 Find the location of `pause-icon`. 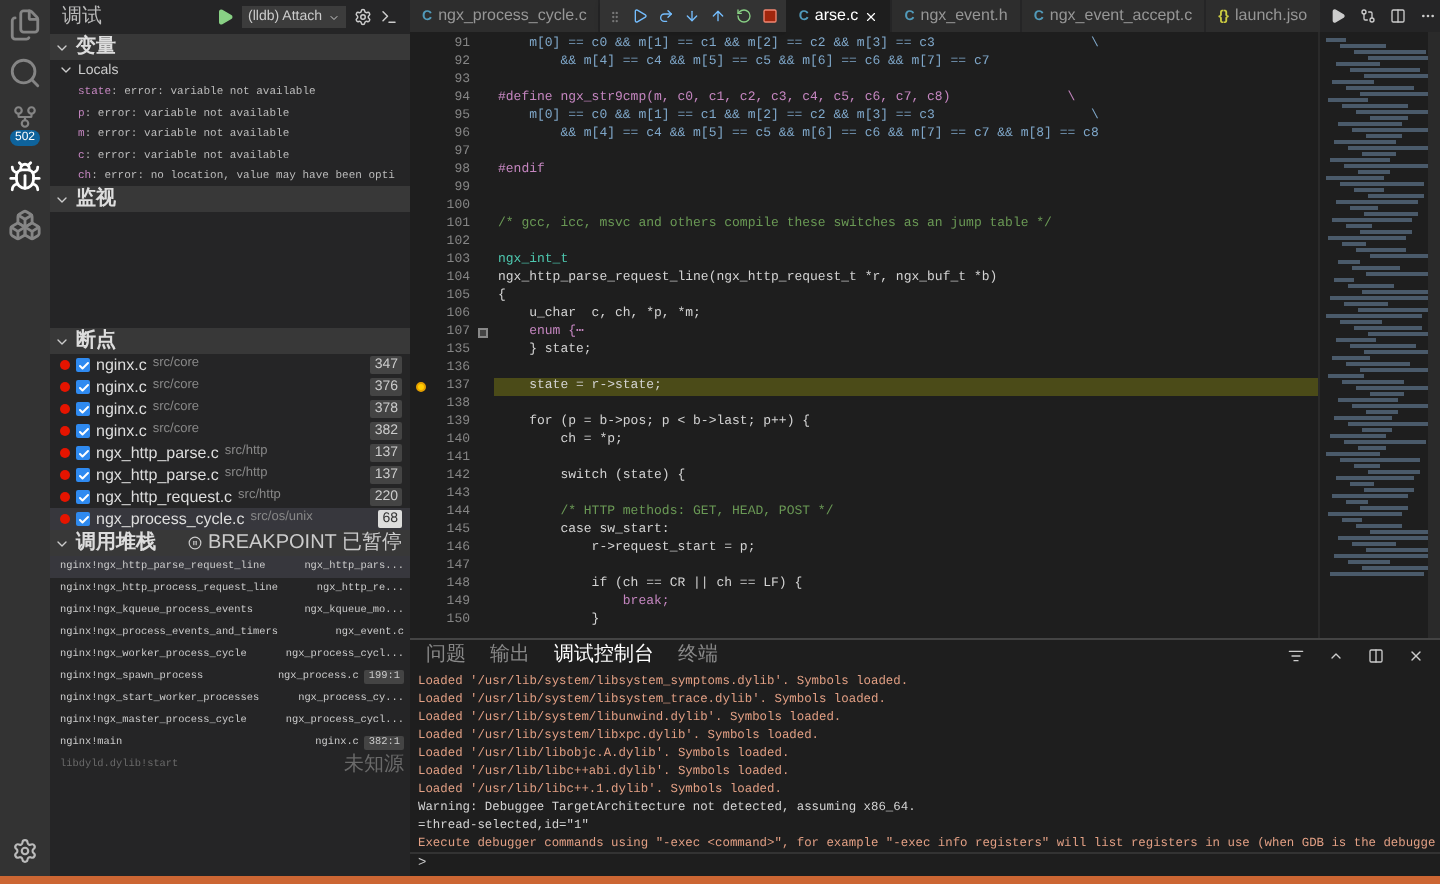

pause-icon is located at coordinates (194, 543).